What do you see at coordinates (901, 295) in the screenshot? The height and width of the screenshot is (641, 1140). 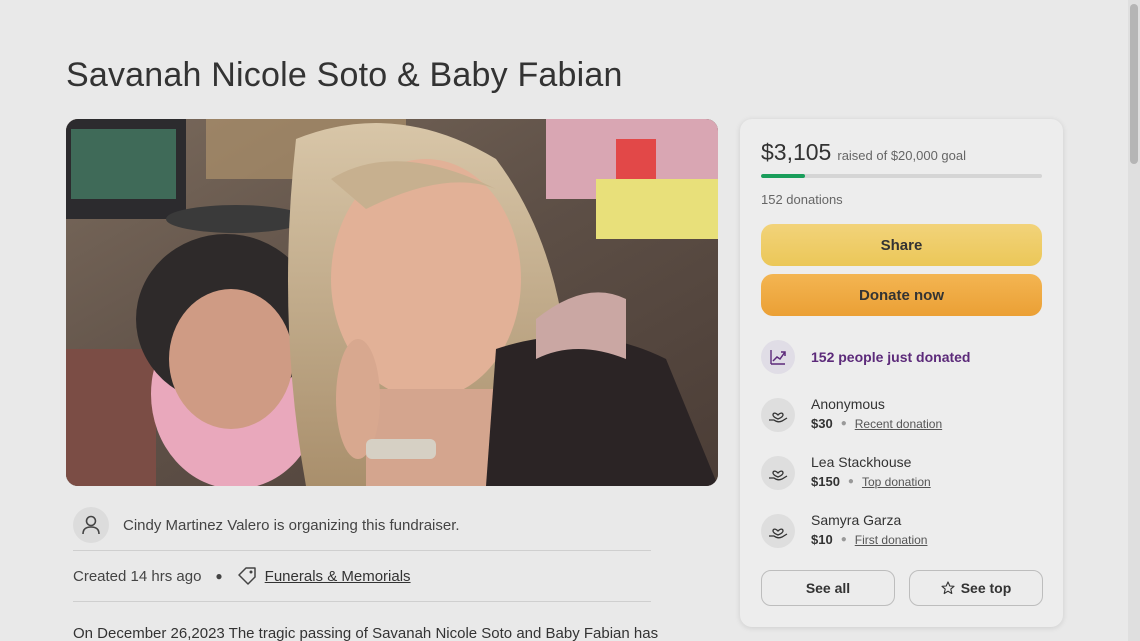 I see `donate-now-button: Donate now` at bounding box center [901, 295].